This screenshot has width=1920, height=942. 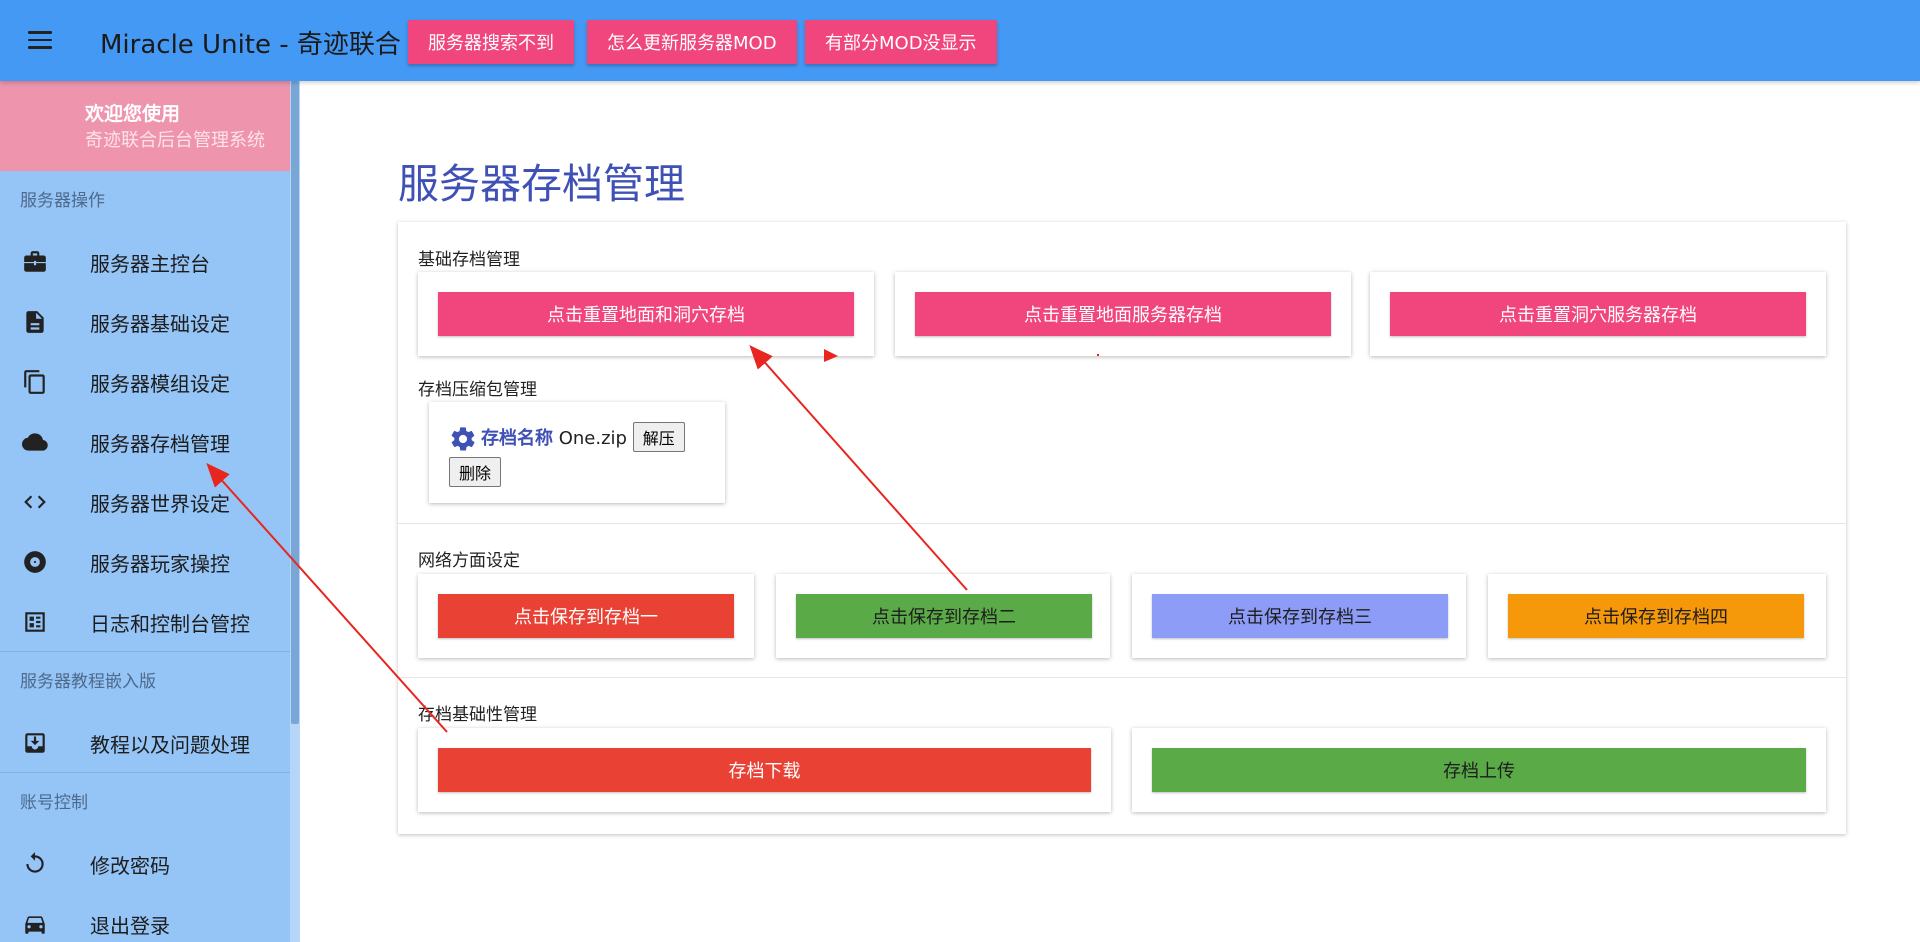 I want to click on sidebar-item-label: 退出登录, so click(x=130, y=926).